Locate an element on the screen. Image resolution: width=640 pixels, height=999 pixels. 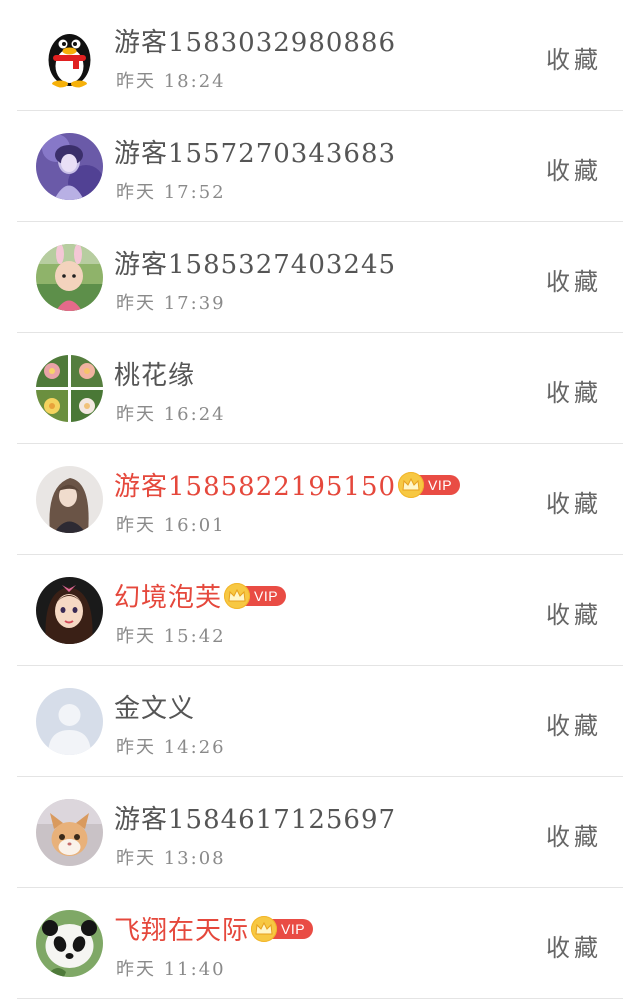
visitor-name: 游客1585327403245 is located at coordinates (255, 262).